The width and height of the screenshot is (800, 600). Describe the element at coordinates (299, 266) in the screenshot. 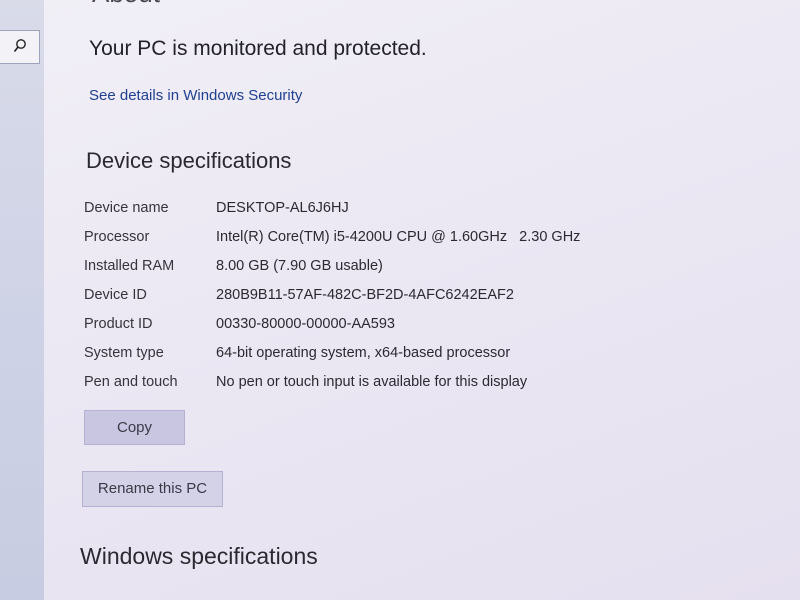

I see `spec-value: 8.00 GB (7.90 GB usable)` at that location.